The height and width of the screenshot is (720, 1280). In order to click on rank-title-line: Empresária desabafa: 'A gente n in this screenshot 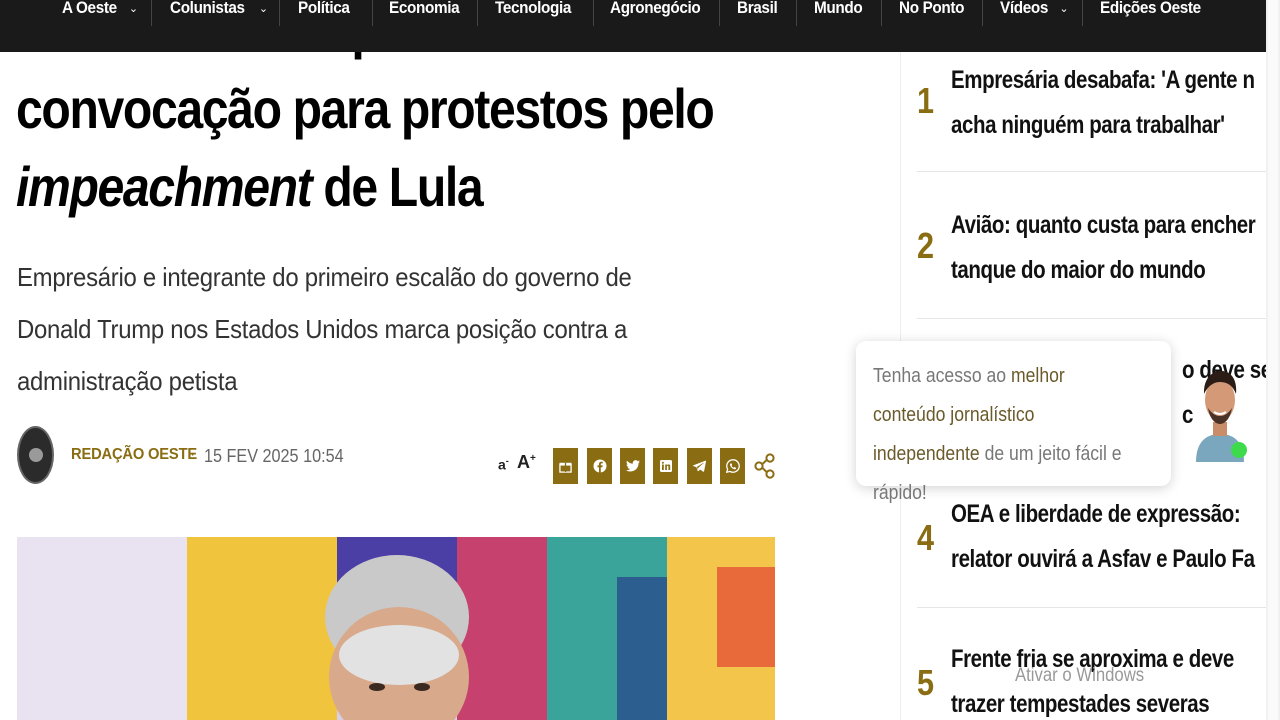, I will do `click(1103, 80)`.